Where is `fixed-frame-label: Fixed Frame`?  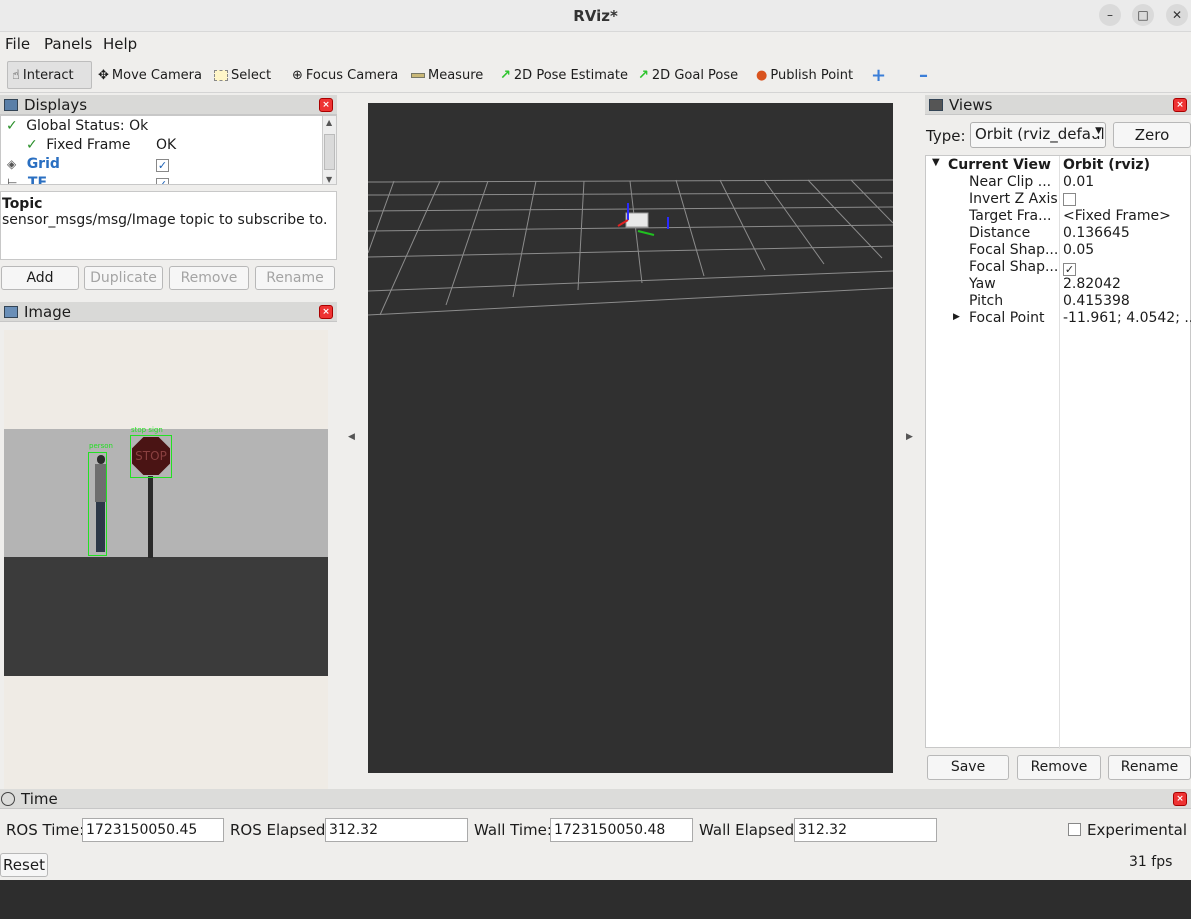 fixed-frame-label: Fixed Frame is located at coordinates (88, 145).